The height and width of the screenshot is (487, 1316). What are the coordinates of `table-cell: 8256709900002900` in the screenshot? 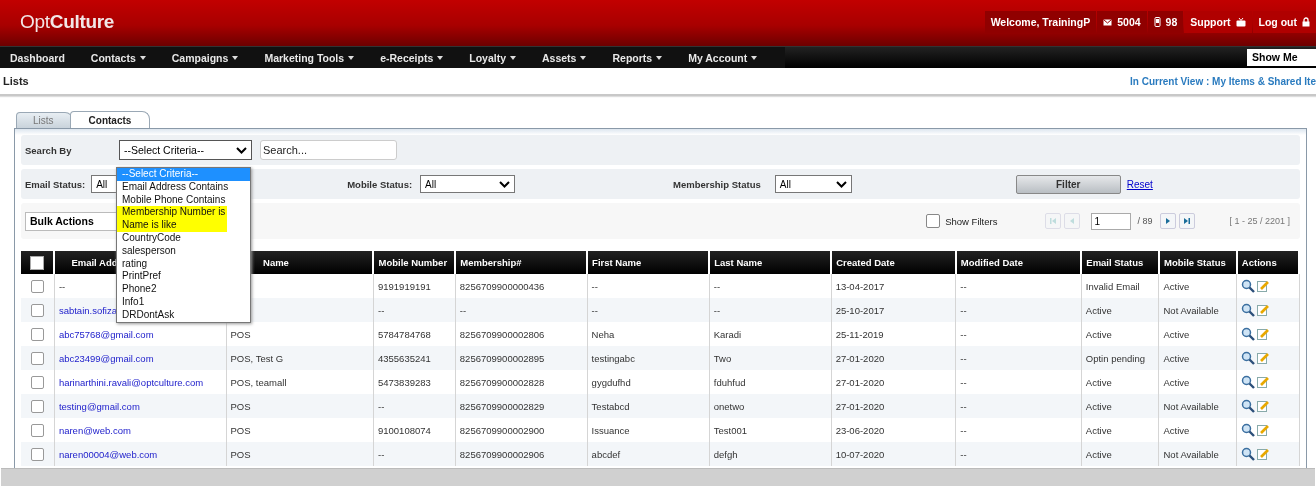 It's located at (502, 430).